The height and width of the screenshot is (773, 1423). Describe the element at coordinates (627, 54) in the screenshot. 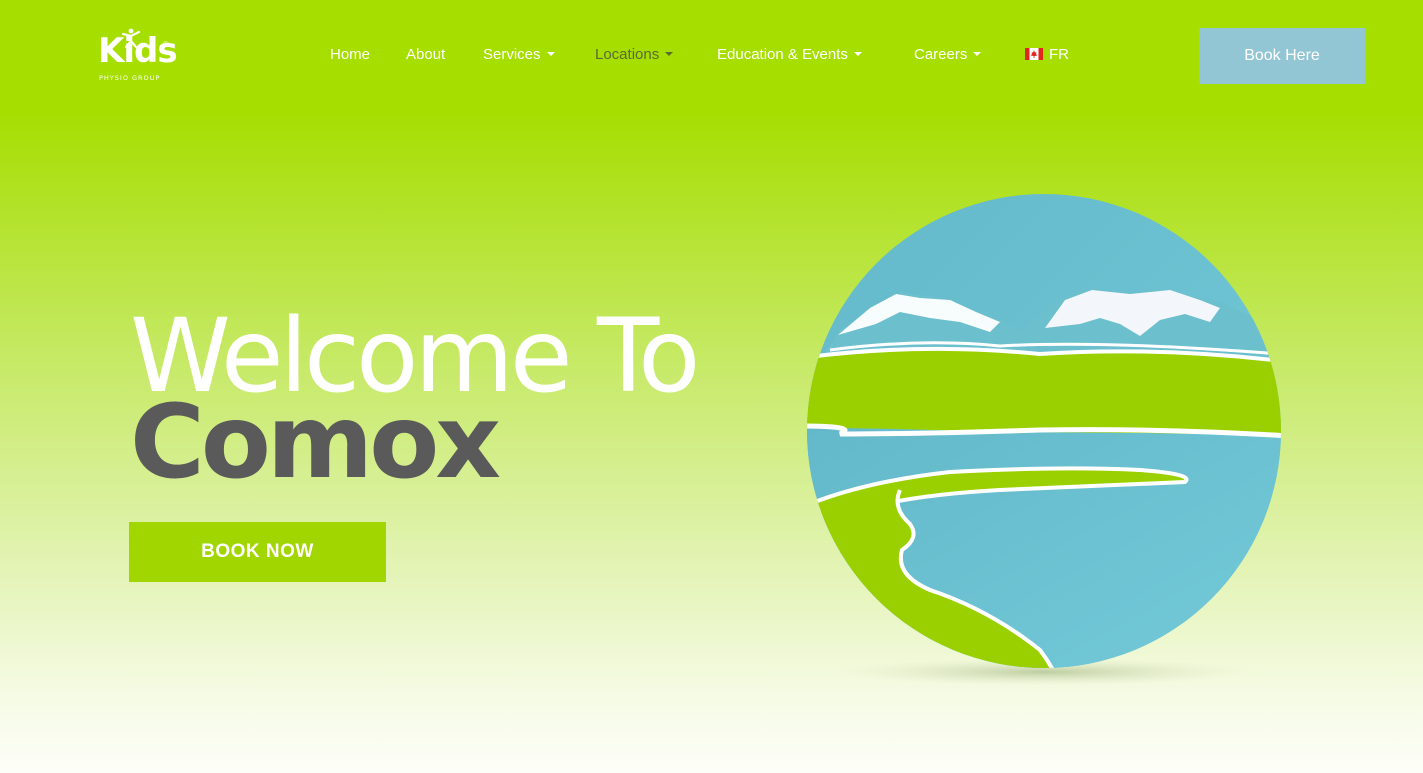

I see `nav-label-locations: Locations` at that location.